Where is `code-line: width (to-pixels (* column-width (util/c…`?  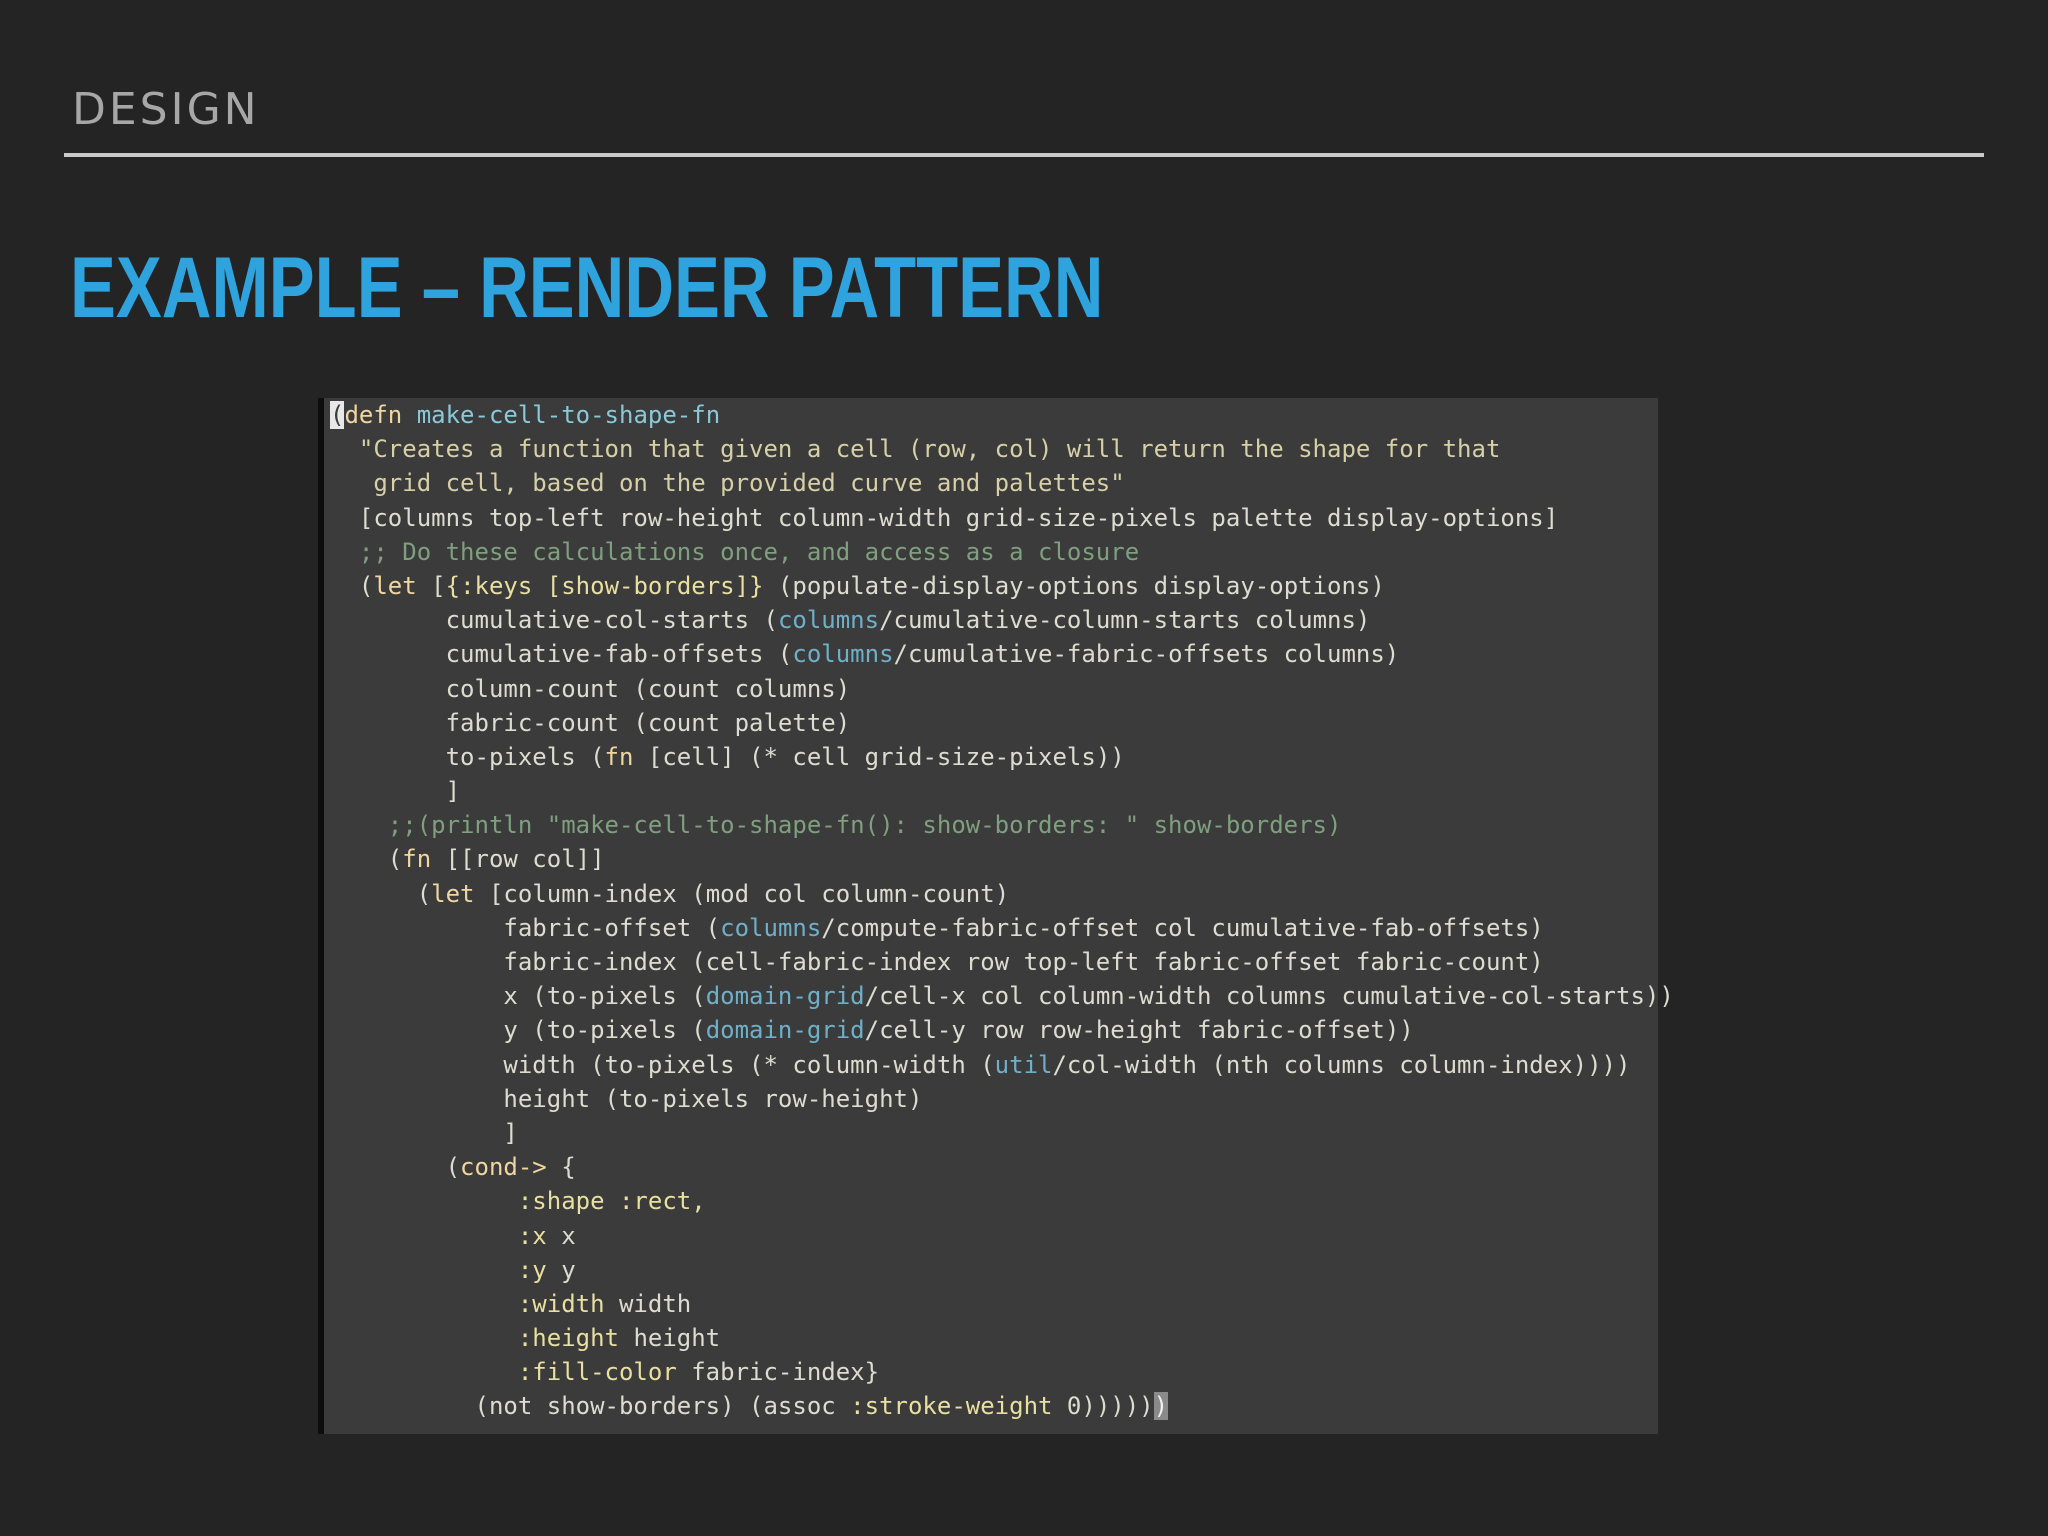 code-line: width (to-pixels (* column-width (util/c… is located at coordinates (1002, 1065).